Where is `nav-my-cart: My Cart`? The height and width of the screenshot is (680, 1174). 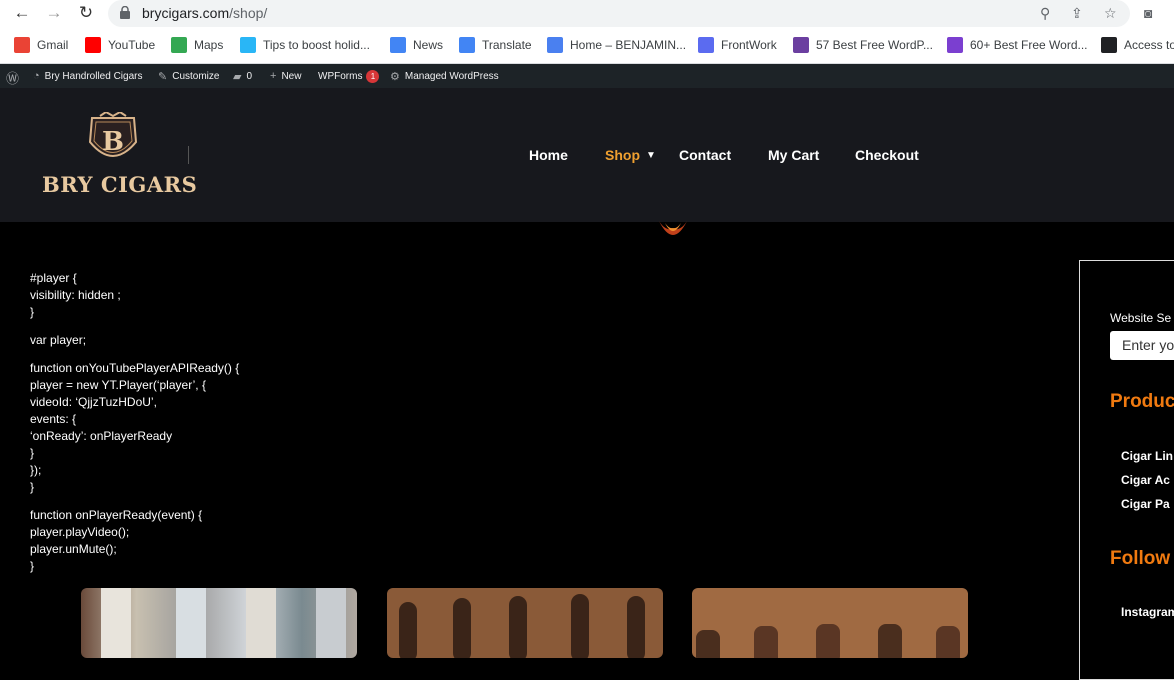
nav-my-cart: My Cart is located at coordinates (793, 155).